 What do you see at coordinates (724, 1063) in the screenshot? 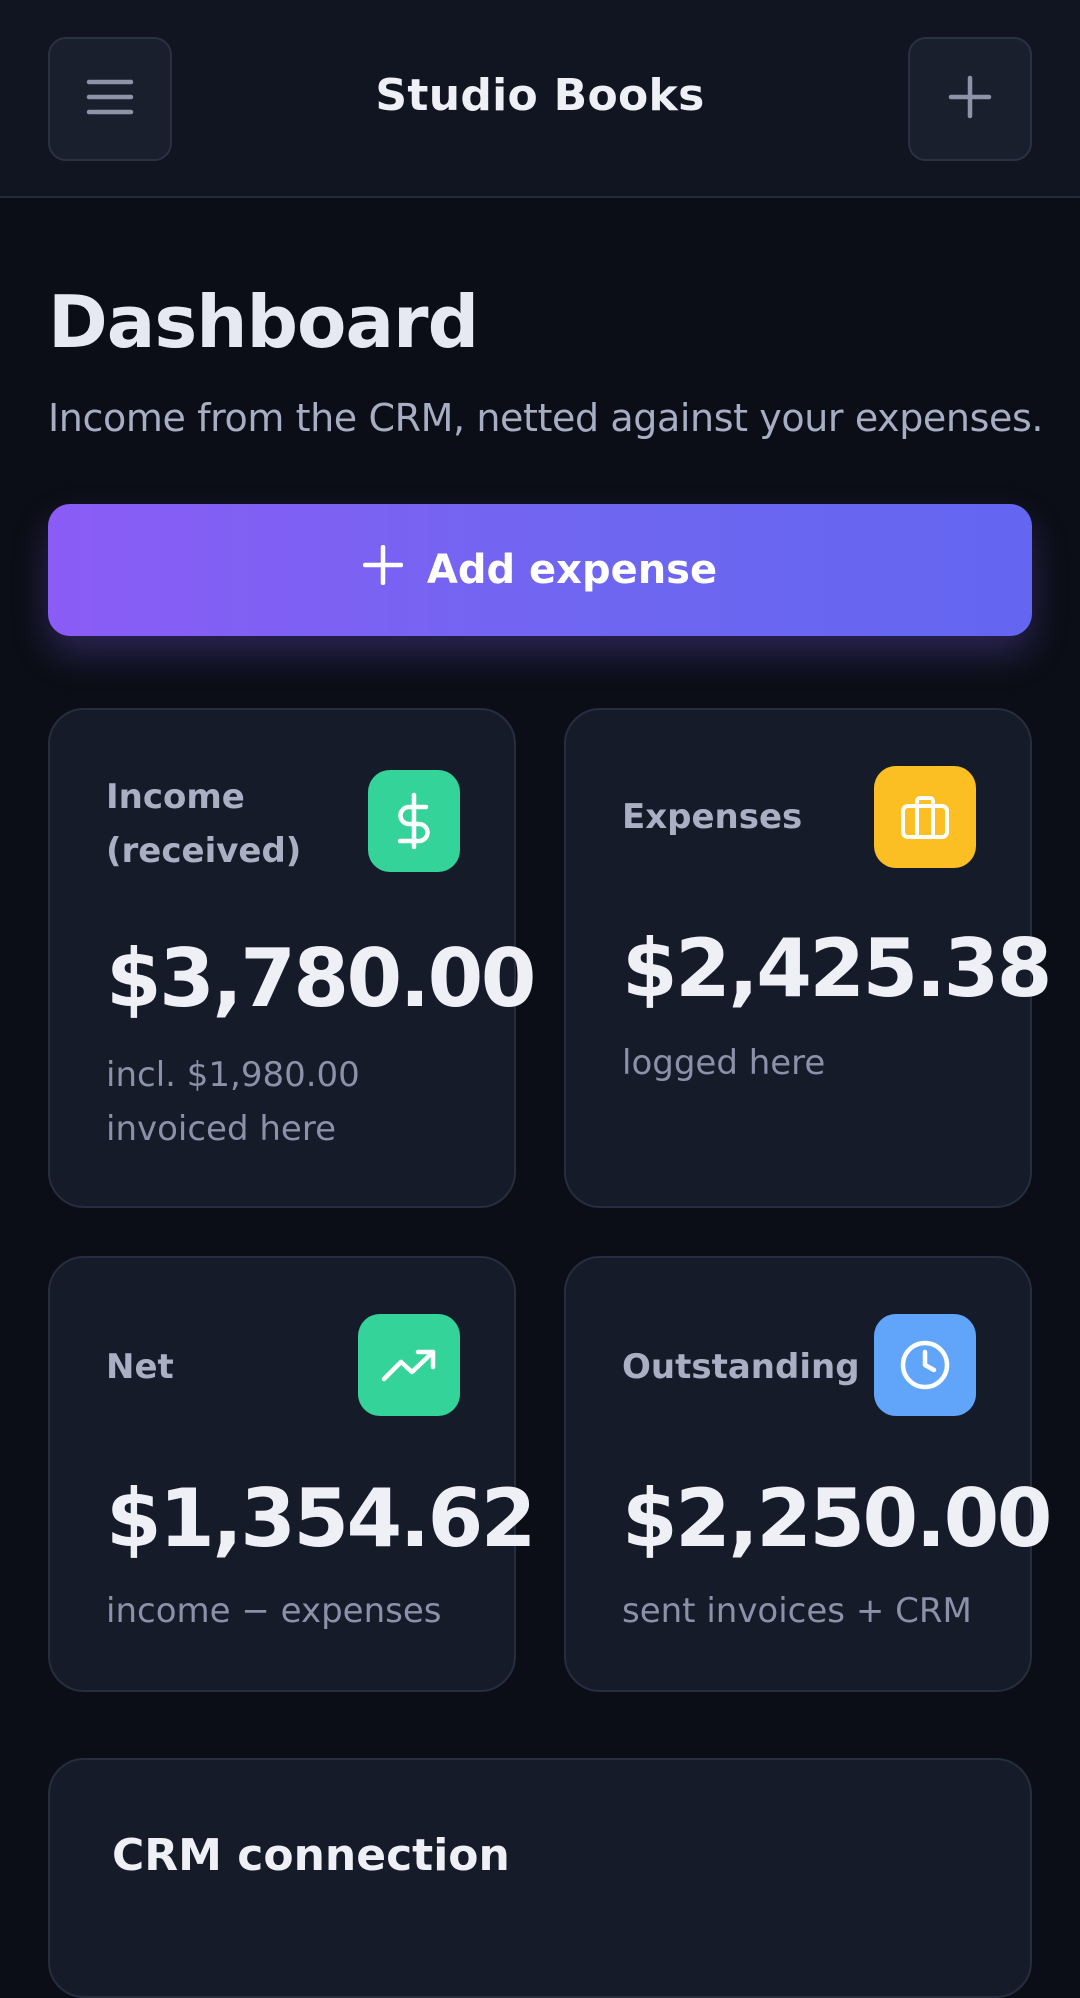
I see `expenses-note: logged here` at bounding box center [724, 1063].